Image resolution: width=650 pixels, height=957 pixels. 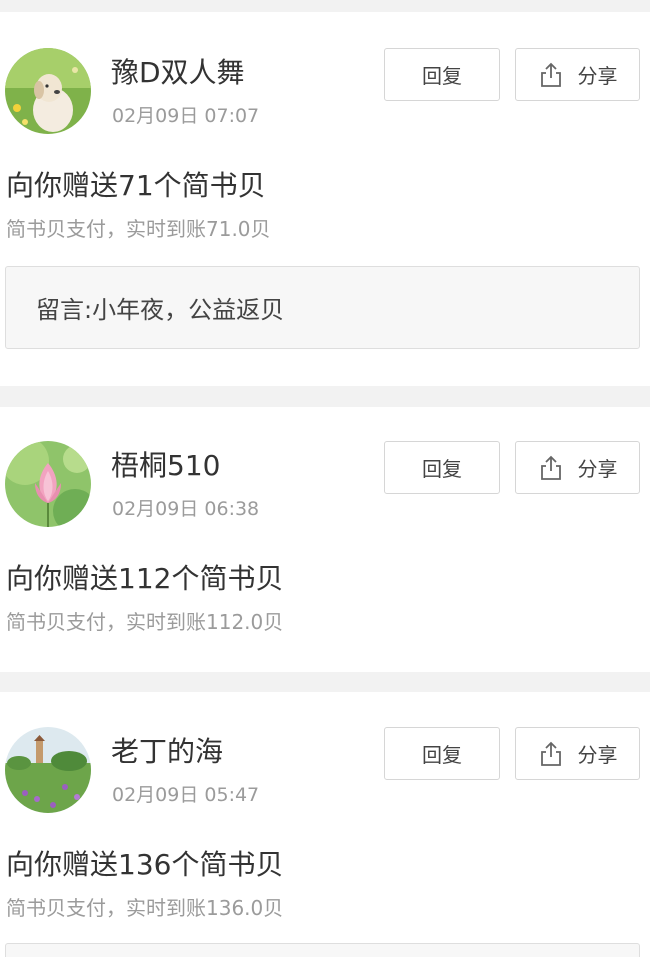 What do you see at coordinates (165, 466) in the screenshot?
I see `username: 梧桐510` at bounding box center [165, 466].